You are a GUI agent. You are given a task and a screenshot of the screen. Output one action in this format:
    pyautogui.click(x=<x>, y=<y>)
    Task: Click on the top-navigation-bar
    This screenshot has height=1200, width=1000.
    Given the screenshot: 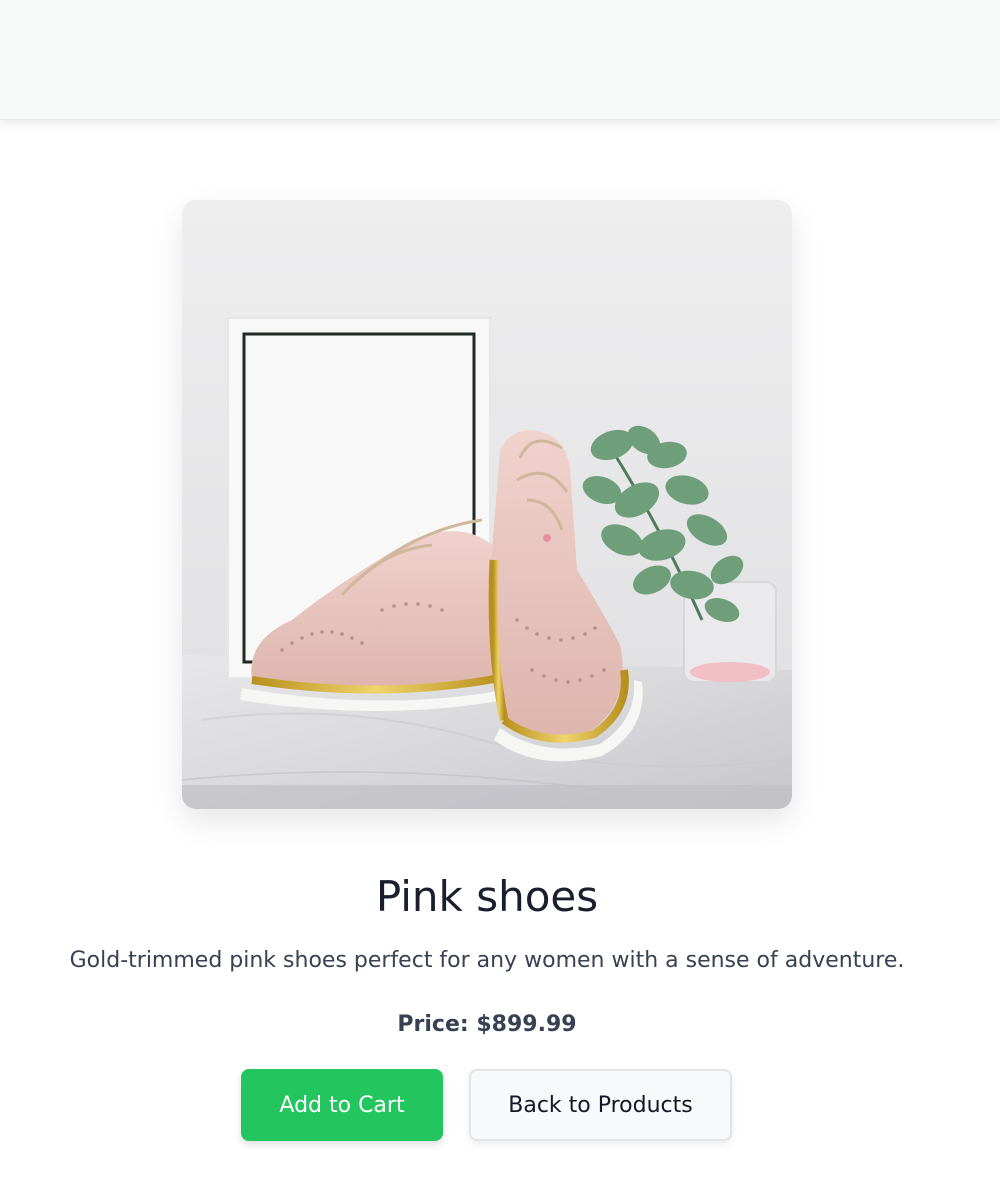 What is the action you would take?
    pyautogui.click(x=500, y=60)
    